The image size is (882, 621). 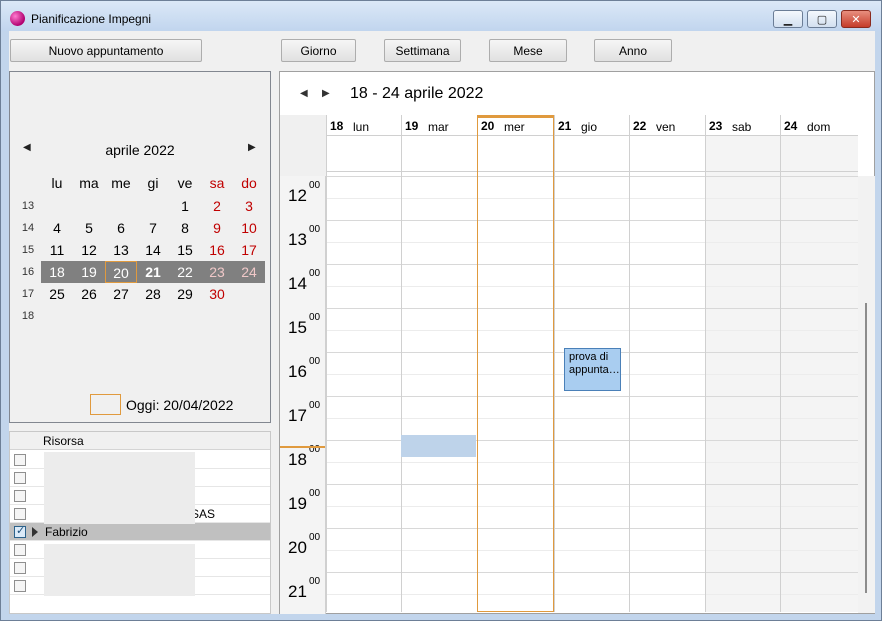 What do you see at coordinates (633, 50) in the screenshot?
I see `year-view-button: Anno` at bounding box center [633, 50].